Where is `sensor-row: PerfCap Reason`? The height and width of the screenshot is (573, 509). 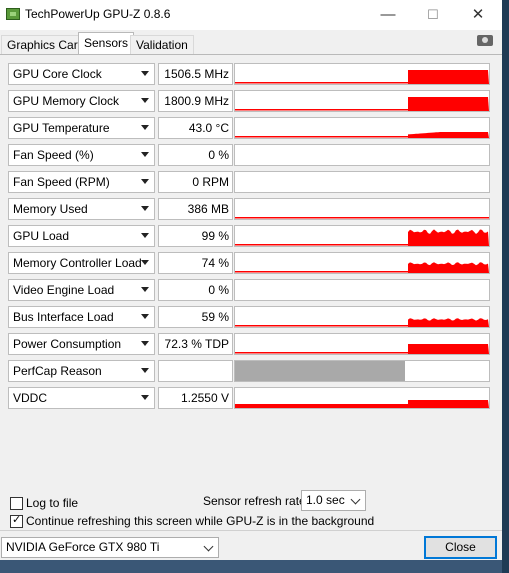
sensor-row: PerfCap Reason is located at coordinates (250, 371).